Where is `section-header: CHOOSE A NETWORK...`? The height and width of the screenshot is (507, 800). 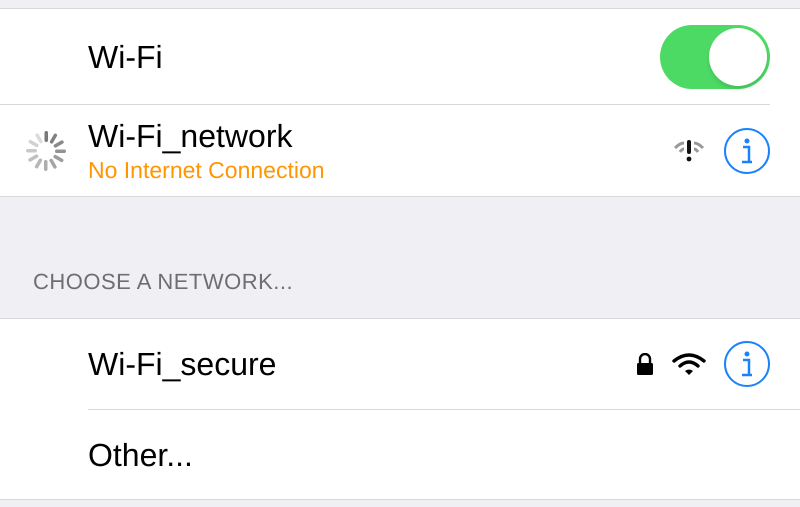 section-header: CHOOSE A NETWORK... is located at coordinates (163, 282).